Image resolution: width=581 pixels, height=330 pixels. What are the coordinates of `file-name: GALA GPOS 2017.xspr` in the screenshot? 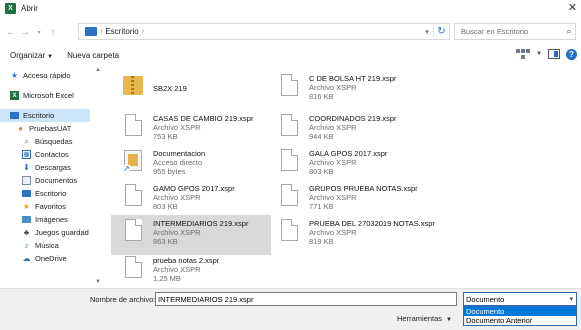 It's located at (348, 153).